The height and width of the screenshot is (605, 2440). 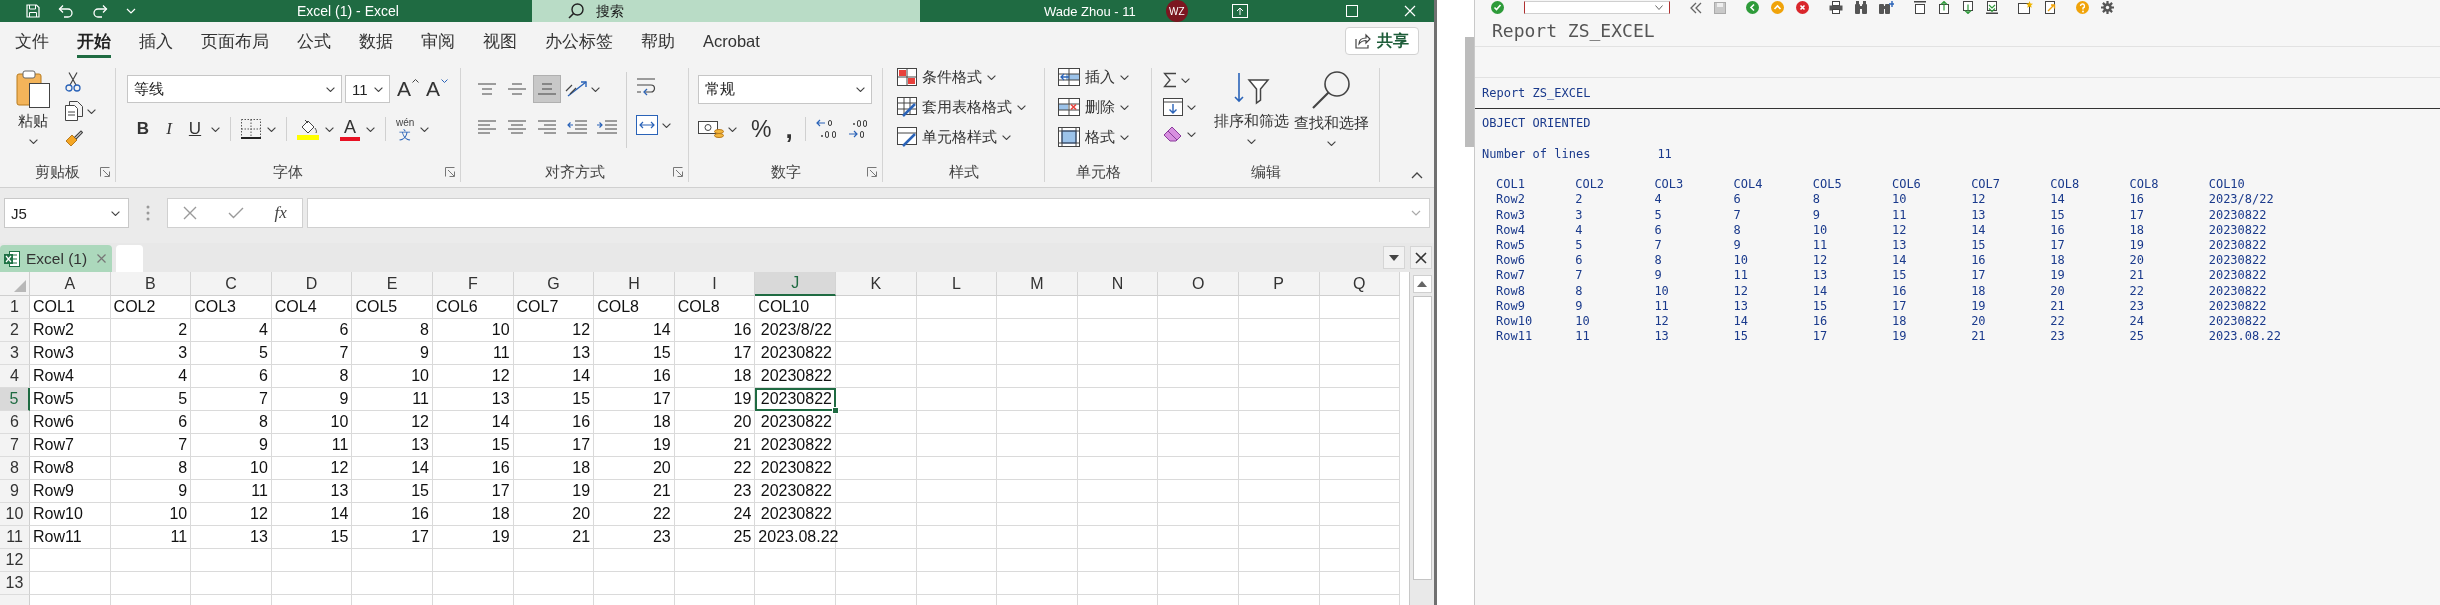 What do you see at coordinates (280, 213) in the screenshot?
I see `insert-function-button: fx` at bounding box center [280, 213].